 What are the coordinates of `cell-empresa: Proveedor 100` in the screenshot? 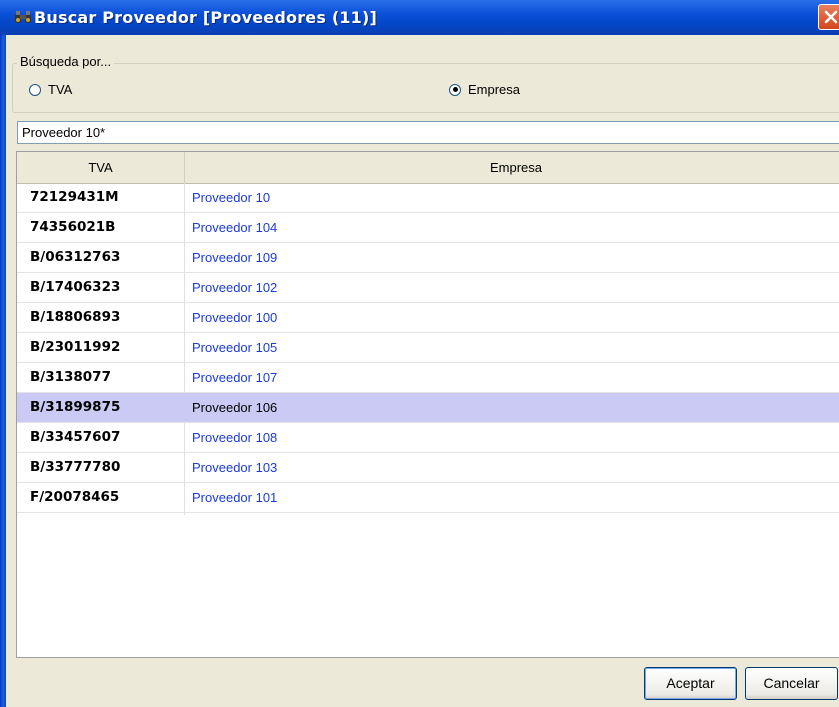 It's located at (235, 317).